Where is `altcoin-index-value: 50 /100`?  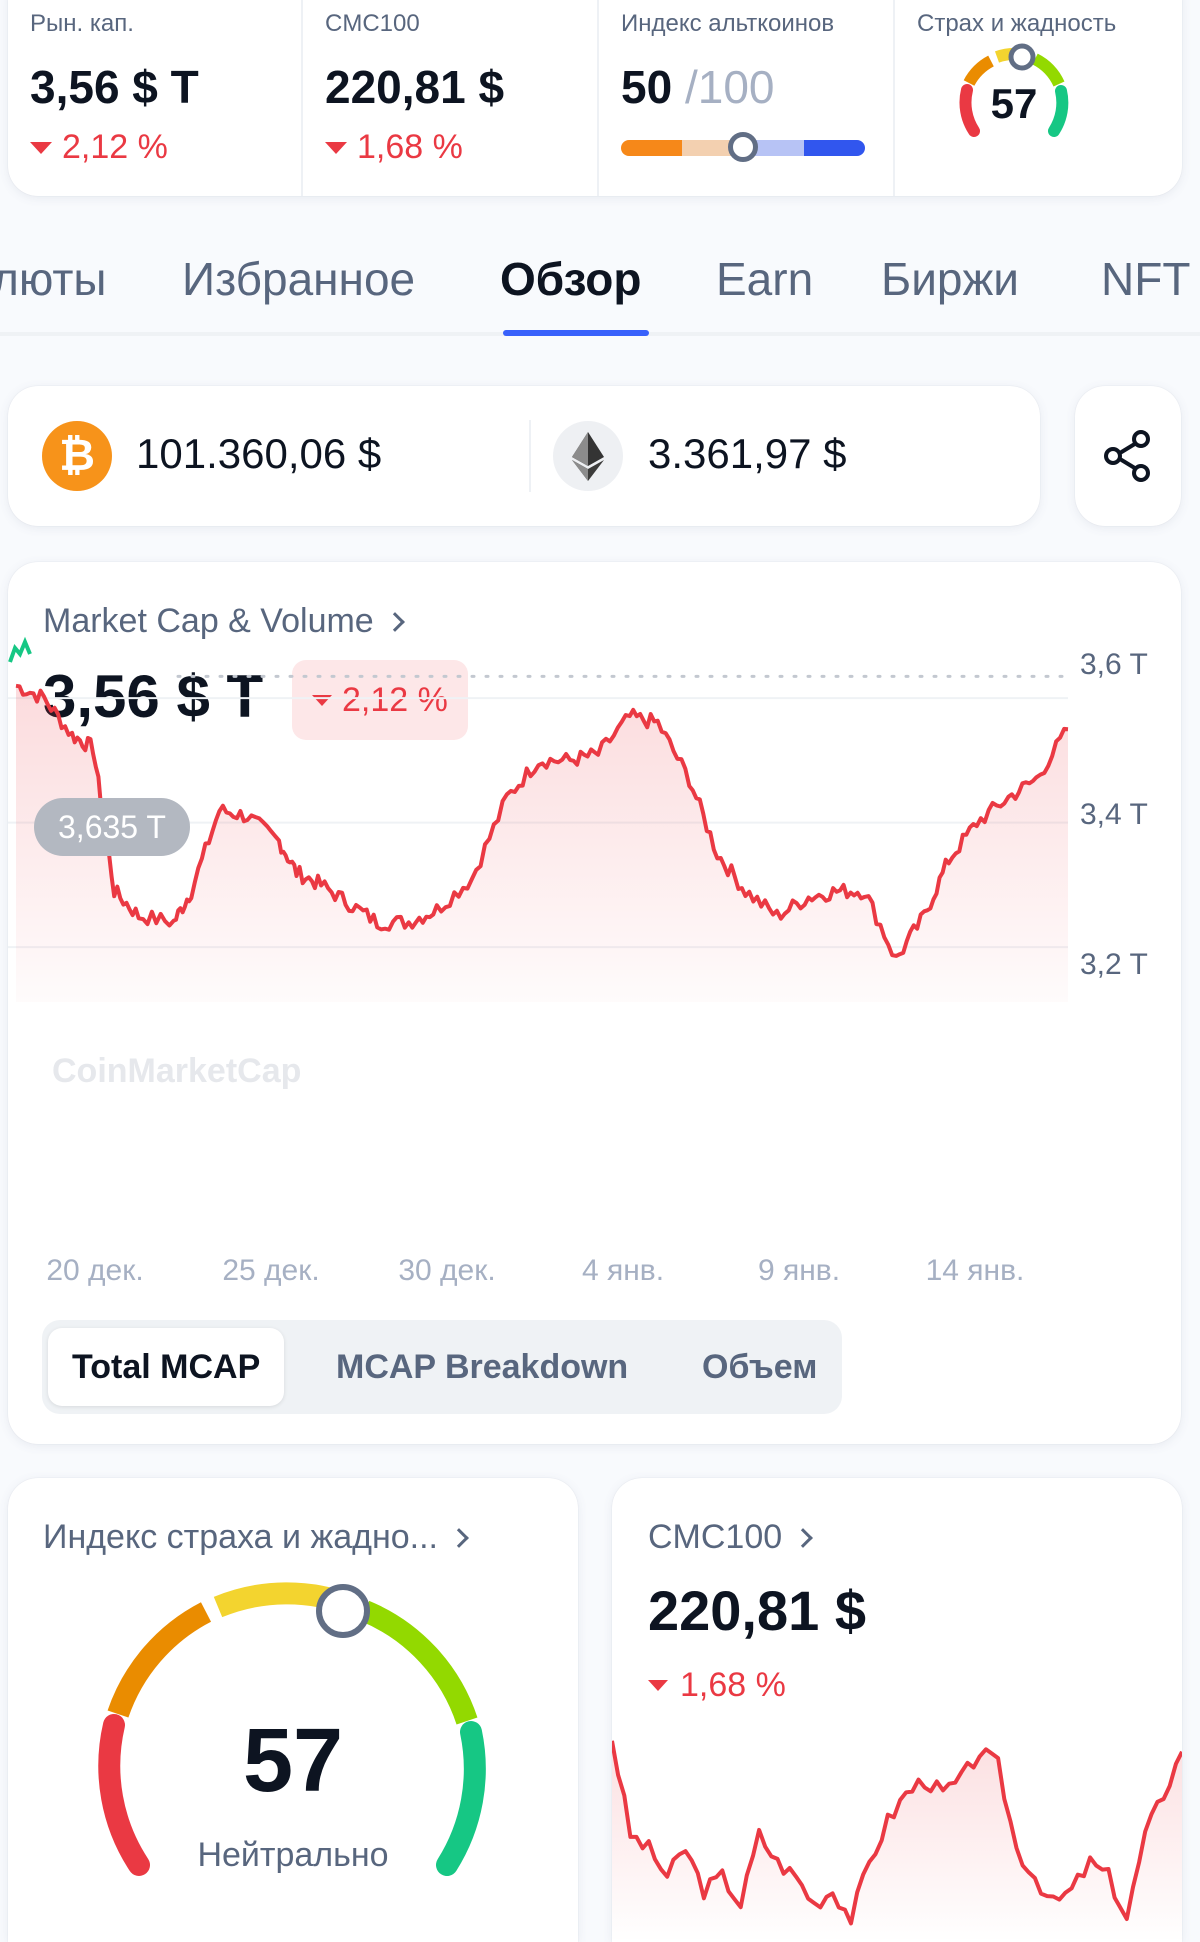
altcoin-index-value: 50 /100 is located at coordinates (697, 87).